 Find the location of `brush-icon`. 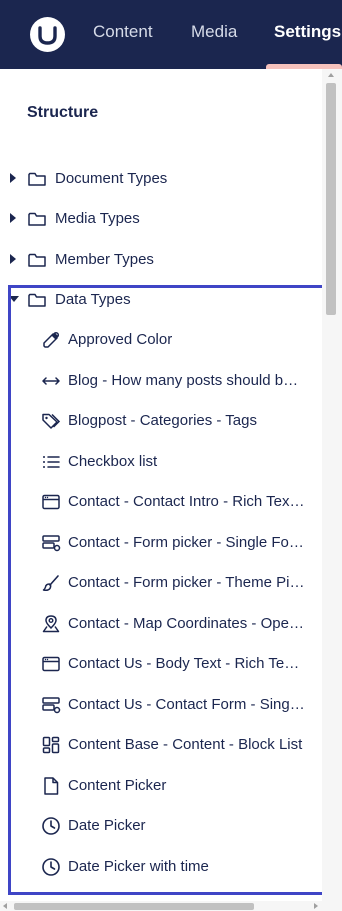

brush-icon is located at coordinates (51, 583).